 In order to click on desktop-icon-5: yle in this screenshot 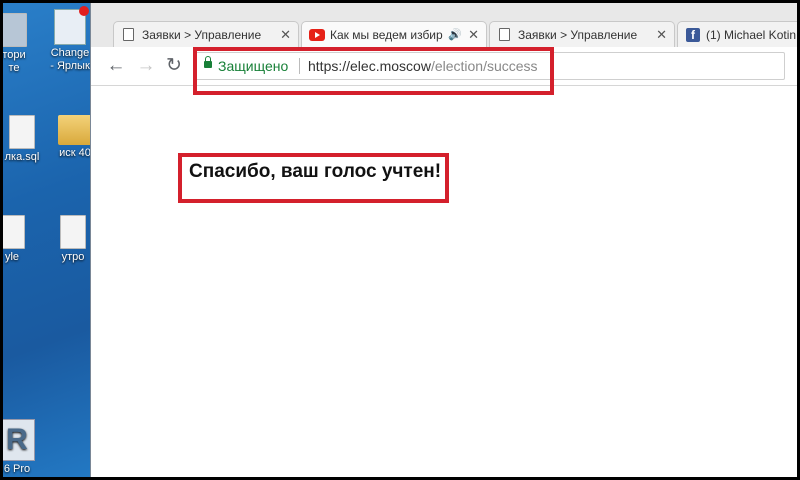, I will do `click(15, 239)`.